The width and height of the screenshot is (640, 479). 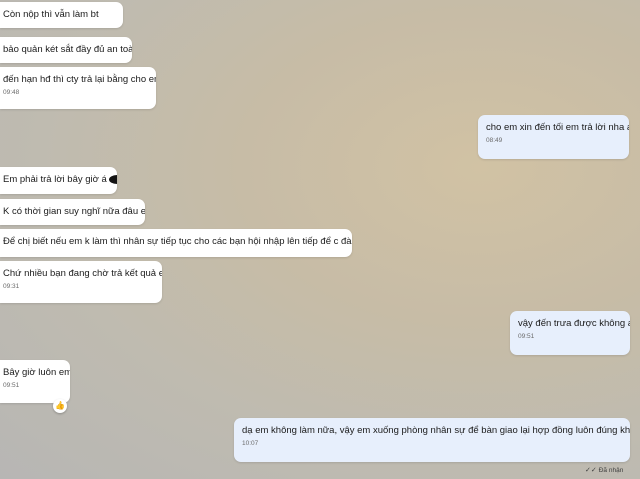 I want to click on message-time: 09:31, so click(x=11, y=286).